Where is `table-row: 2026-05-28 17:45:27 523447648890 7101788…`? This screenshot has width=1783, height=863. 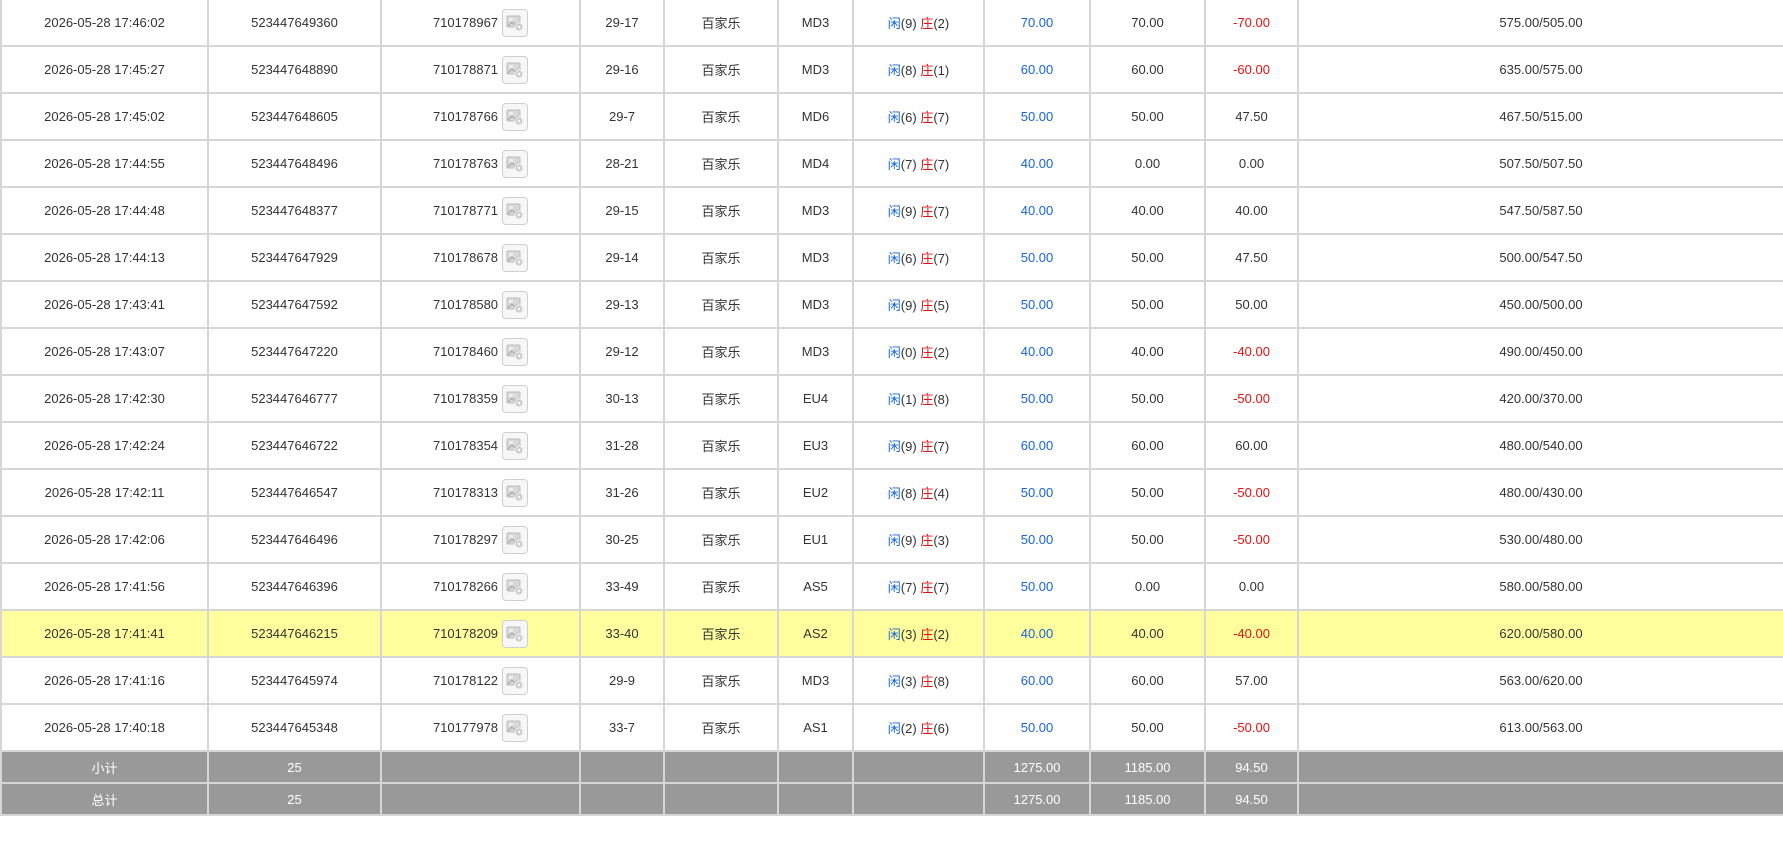
table-row: 2026-05-28 17:45:27 523447648890 7101788… is located at coordinates (891, 69).